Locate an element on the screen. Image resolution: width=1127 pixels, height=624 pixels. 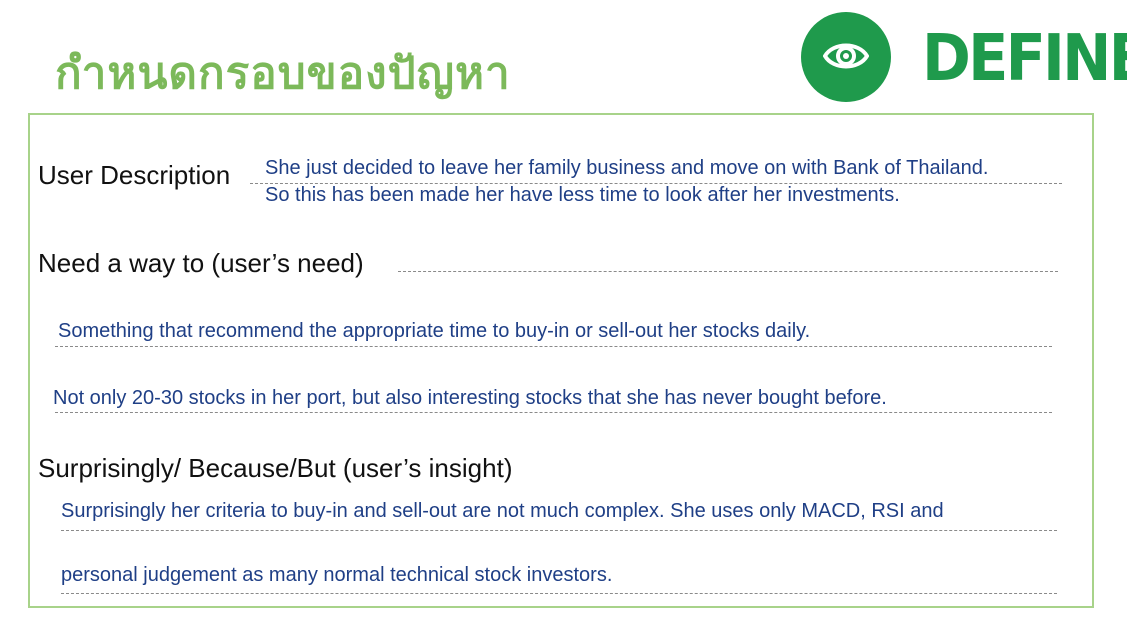
need-label: Need a way to (user’s need) is located at coordinates (201, 263).